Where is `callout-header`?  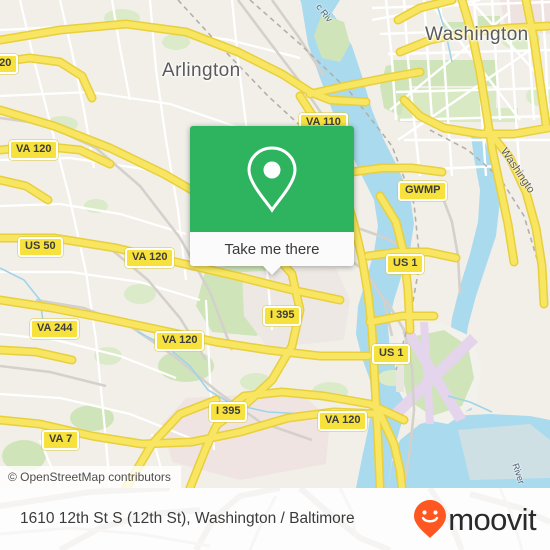
callout-header is located at coordinates (272, 179).